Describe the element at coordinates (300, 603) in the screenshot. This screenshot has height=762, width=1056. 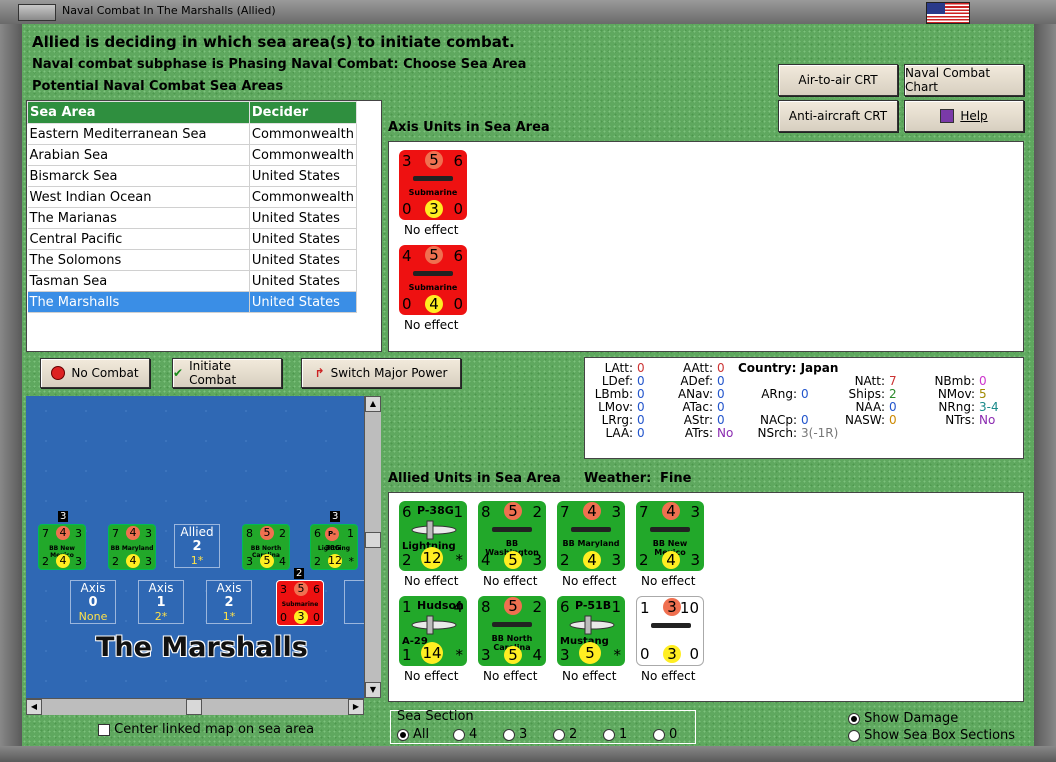
I see `map-axis-submarine: 3 5 6 Submarine 0 3 0` at that location.